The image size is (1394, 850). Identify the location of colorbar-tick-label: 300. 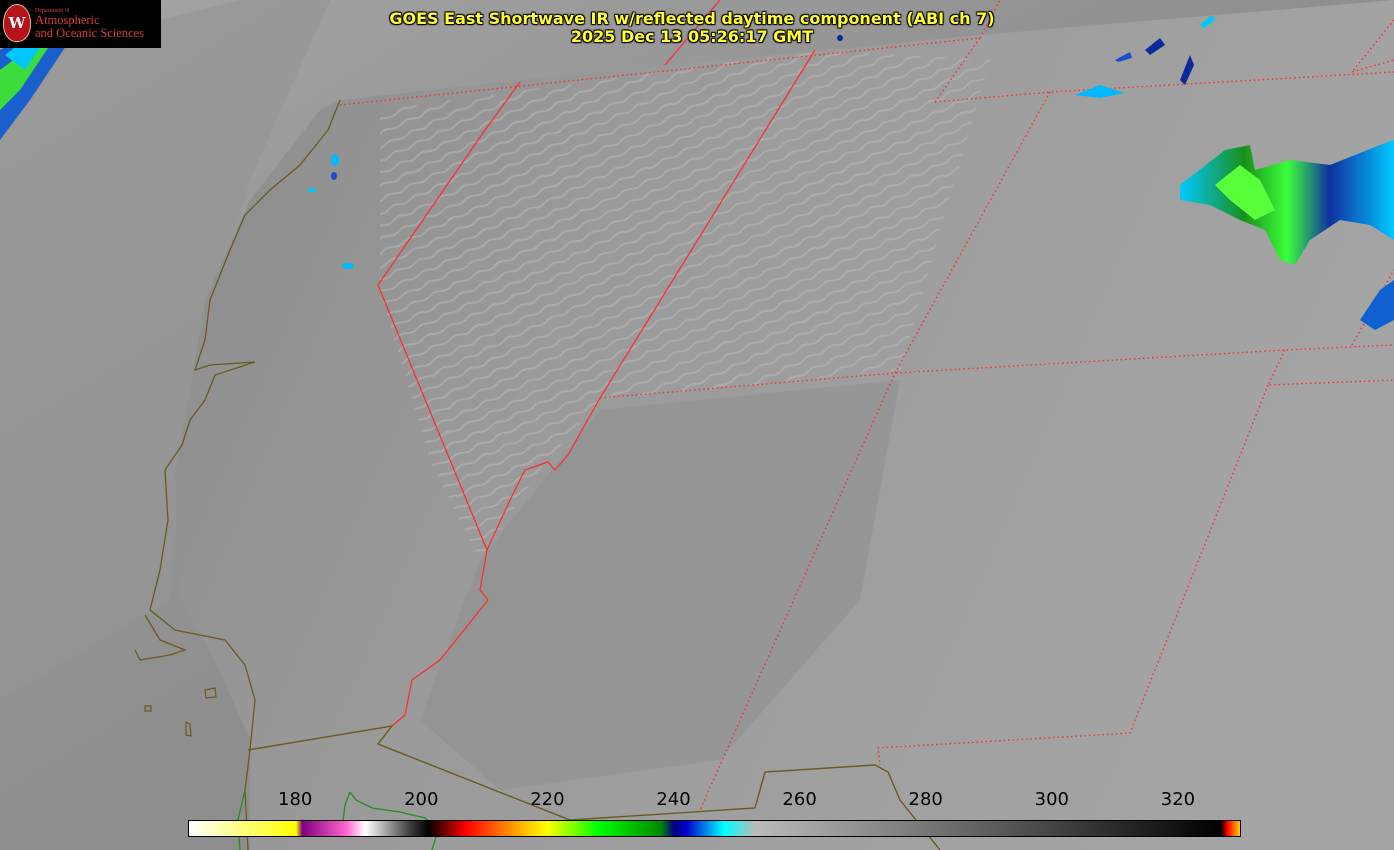
(1051, 799).